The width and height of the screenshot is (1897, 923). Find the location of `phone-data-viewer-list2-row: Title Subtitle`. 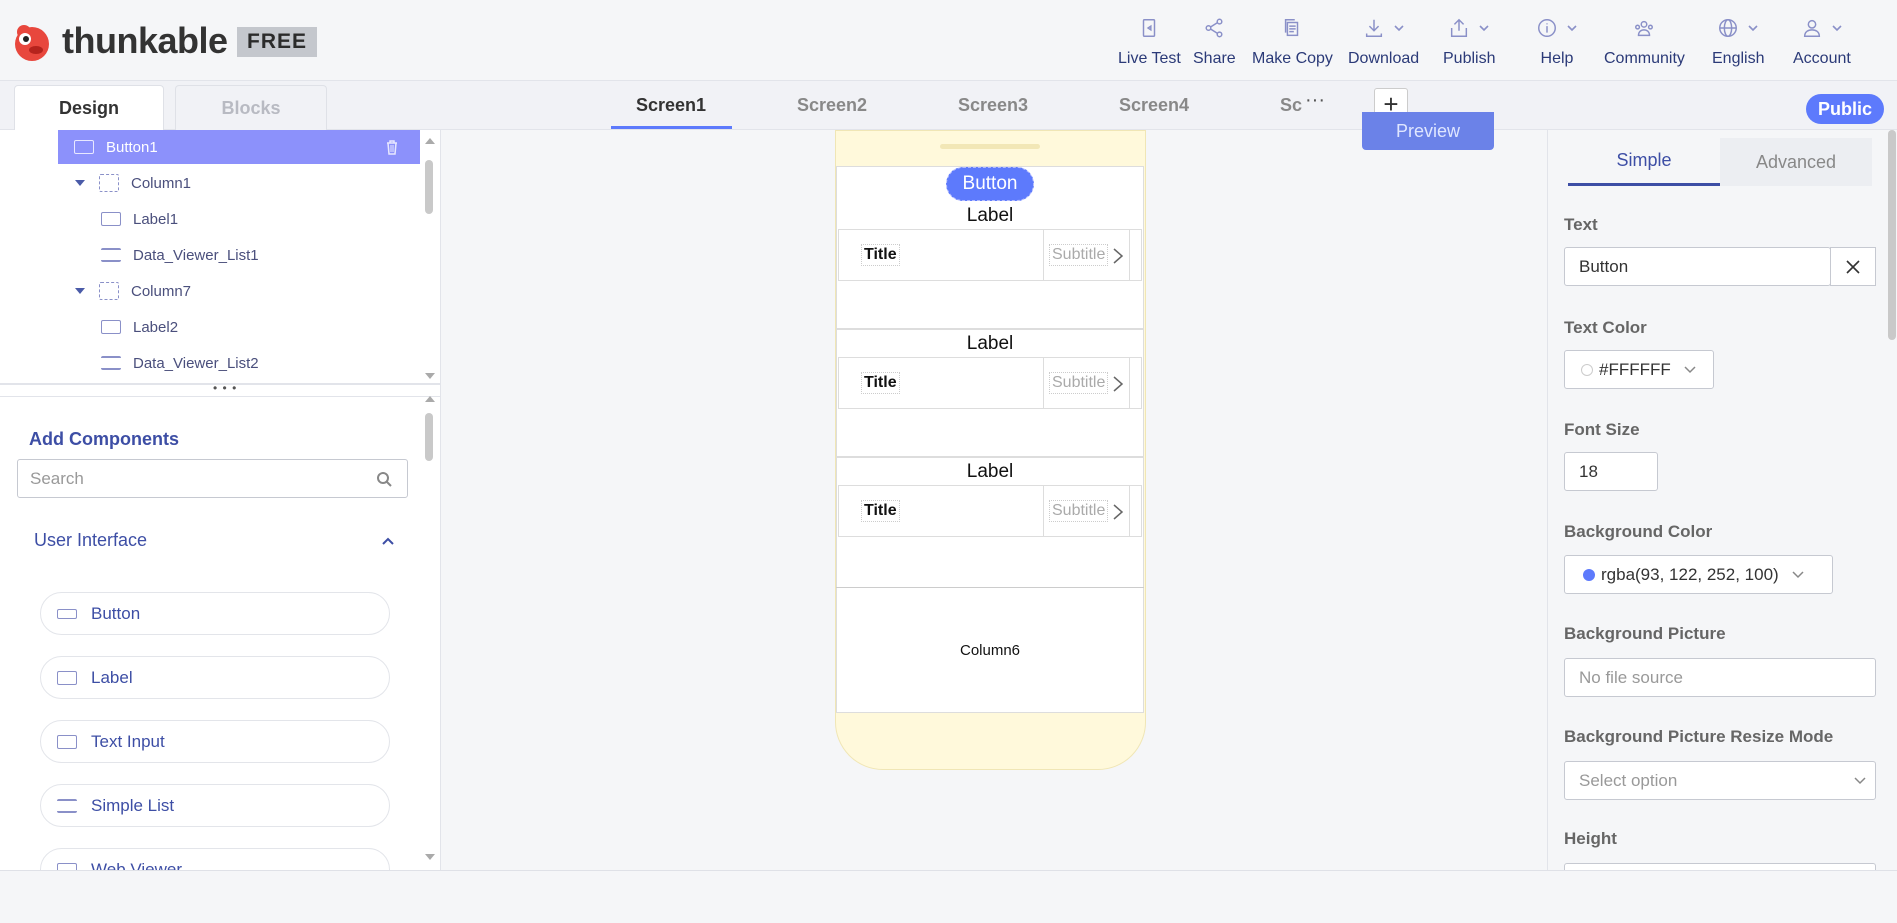

phone-data-viewer-list2-row: Title Subtitle is located at coordinates (990, 383).